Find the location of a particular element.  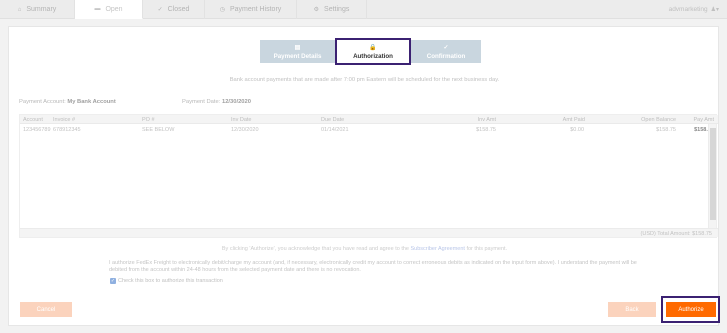

payment-account: Payment Account: My Bank Account is located at coordinates (67, 102).